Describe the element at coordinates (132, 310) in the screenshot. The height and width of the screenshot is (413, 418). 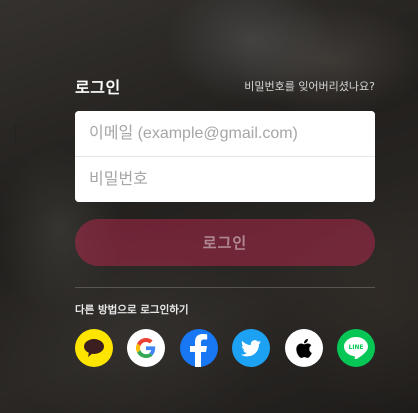
I see `alt-login-label: 다른 방법으로 로그인하기` at that location.